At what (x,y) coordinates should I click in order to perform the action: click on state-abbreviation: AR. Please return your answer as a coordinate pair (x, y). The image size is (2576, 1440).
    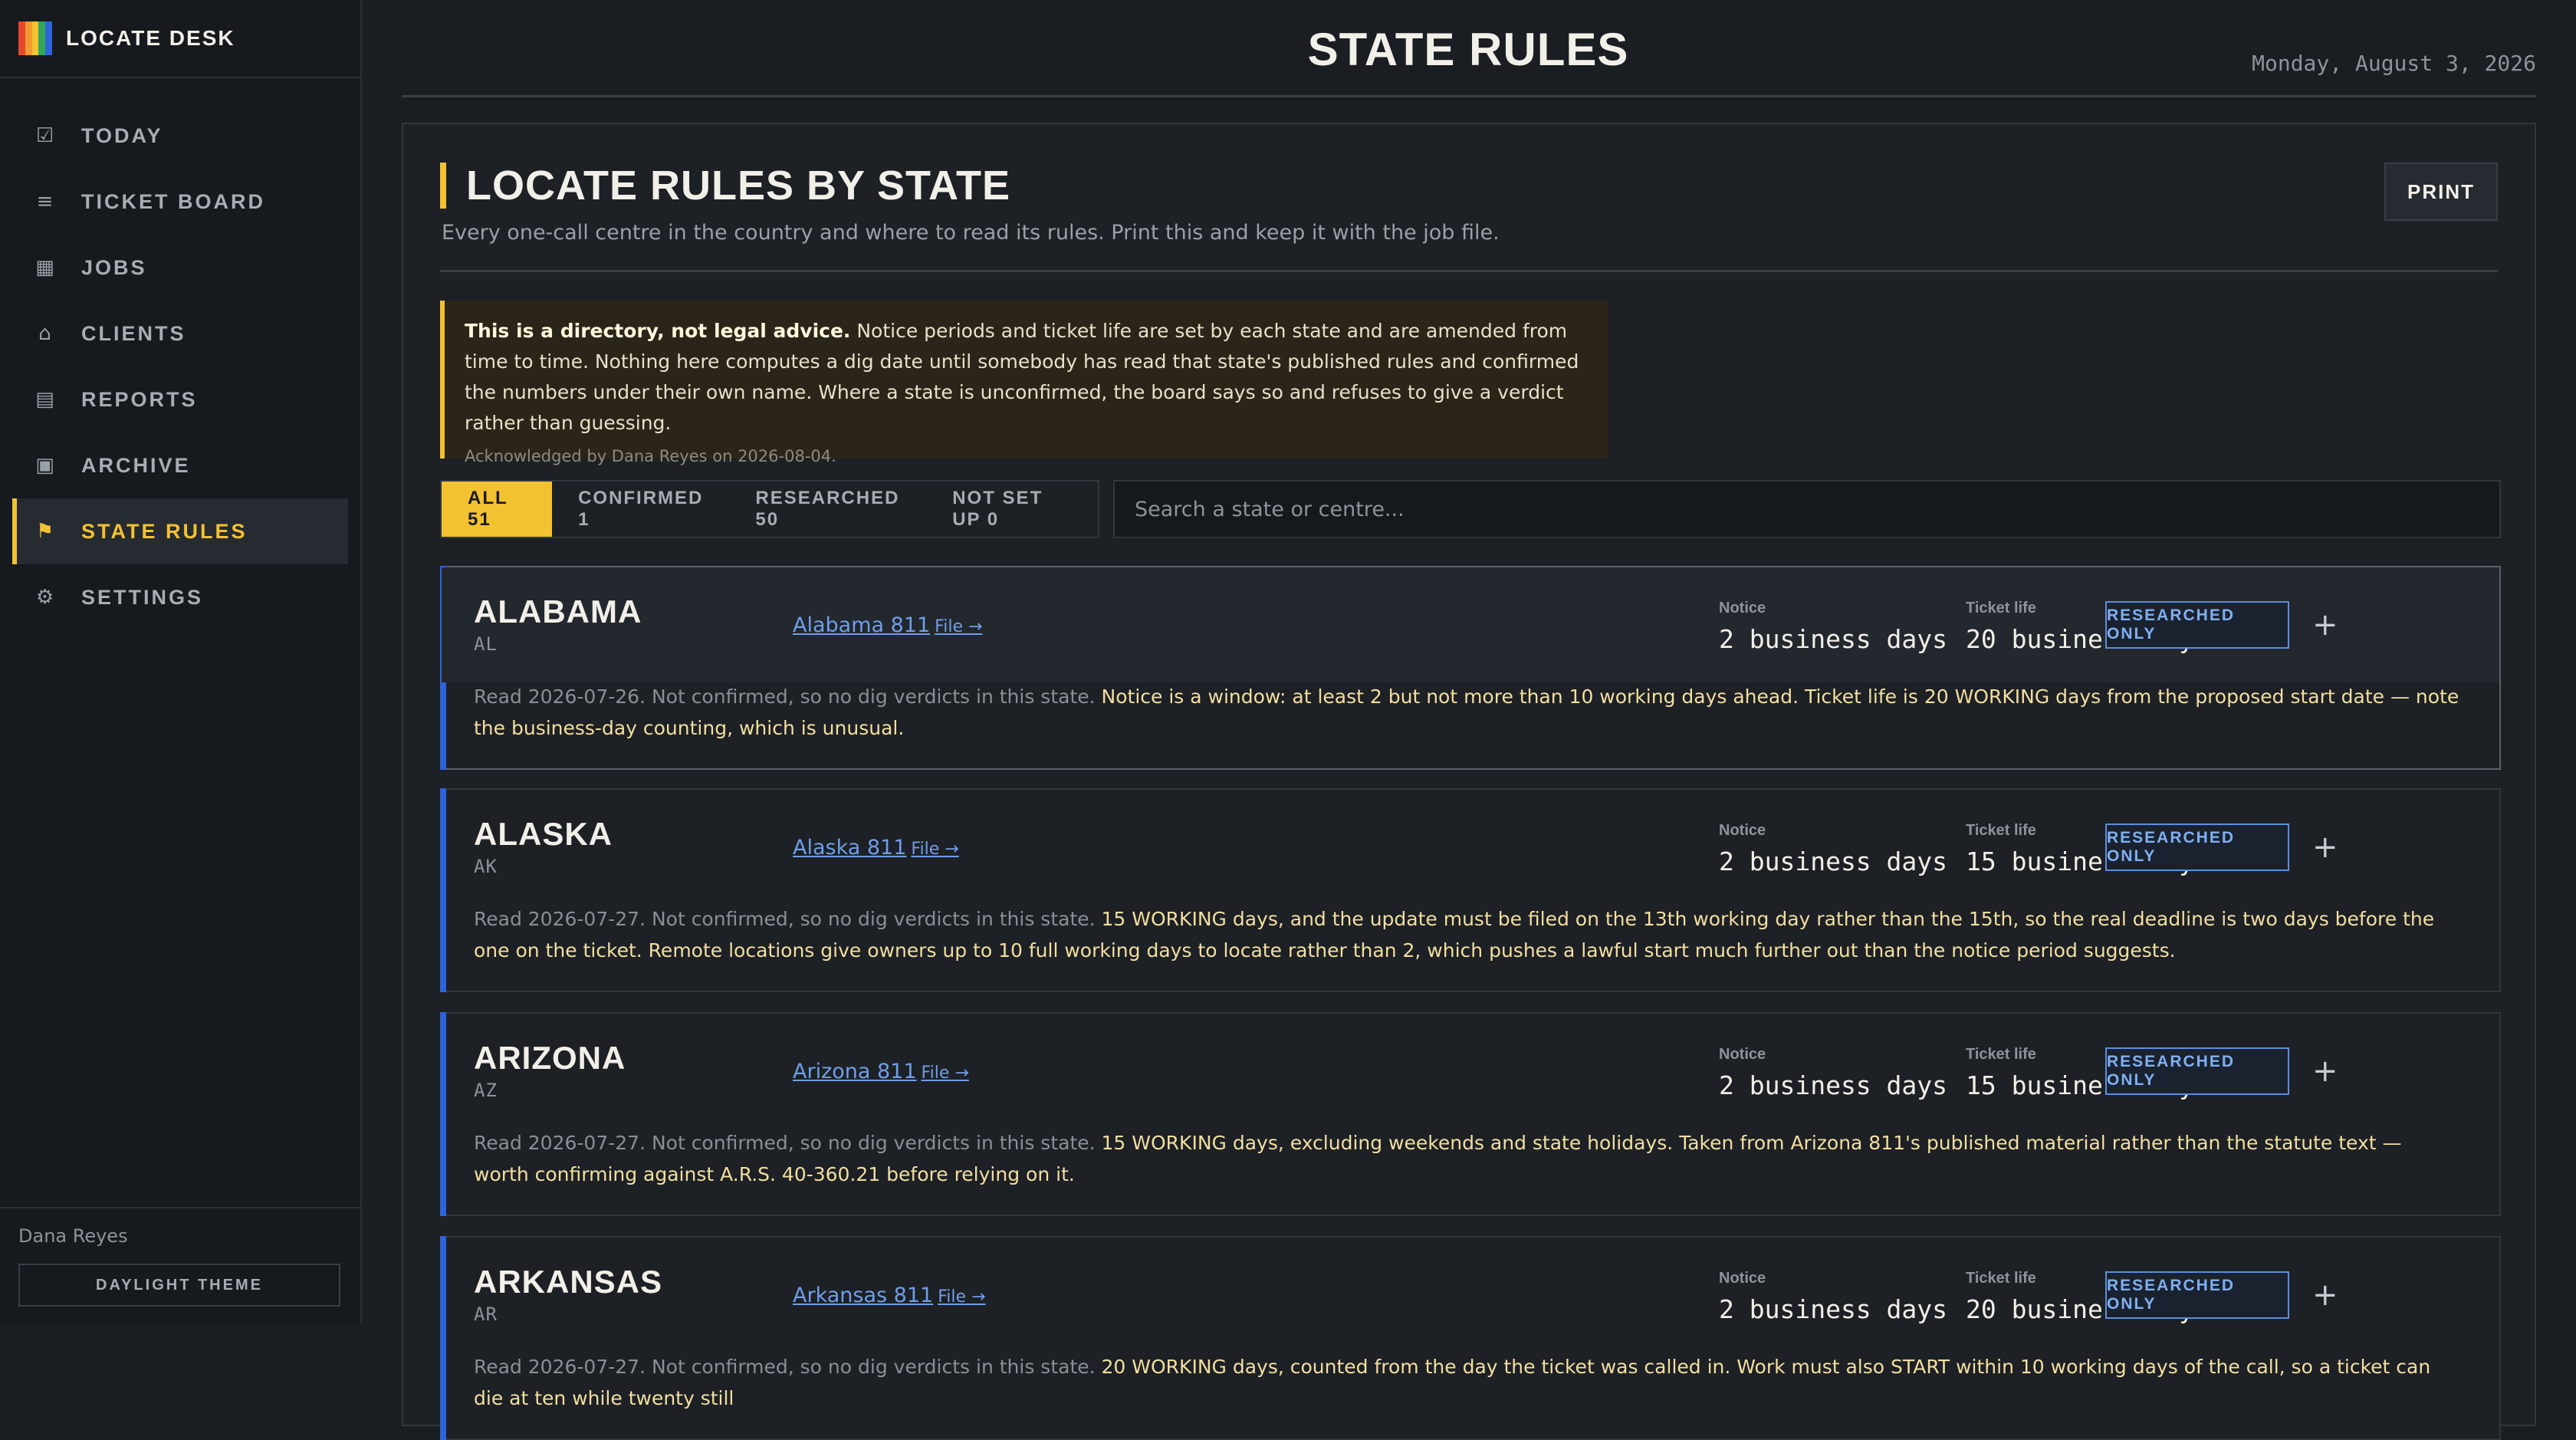
    Looking at the image, I should click on (486, 1314).